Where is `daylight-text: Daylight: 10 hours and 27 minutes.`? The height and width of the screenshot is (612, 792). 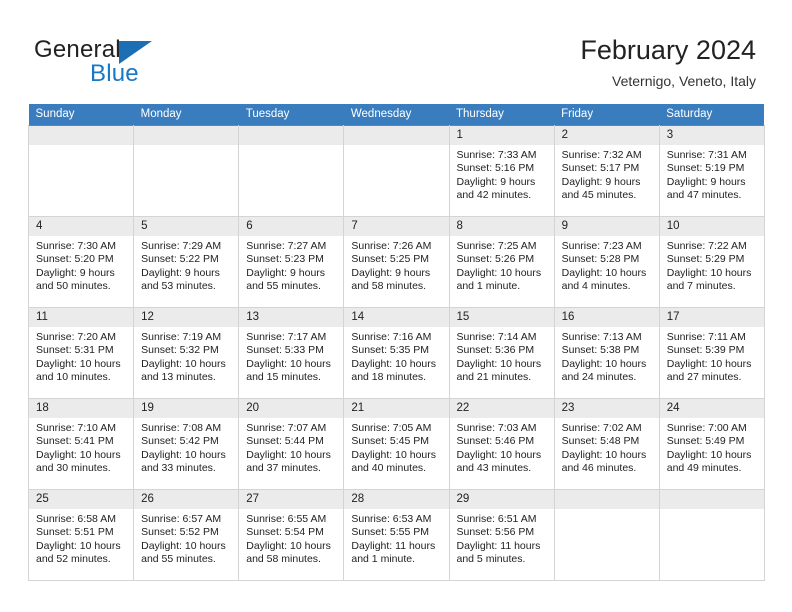
daylight-text: Daylight: 10 hours and 27 minutes. is located at coordinates (709, 370).